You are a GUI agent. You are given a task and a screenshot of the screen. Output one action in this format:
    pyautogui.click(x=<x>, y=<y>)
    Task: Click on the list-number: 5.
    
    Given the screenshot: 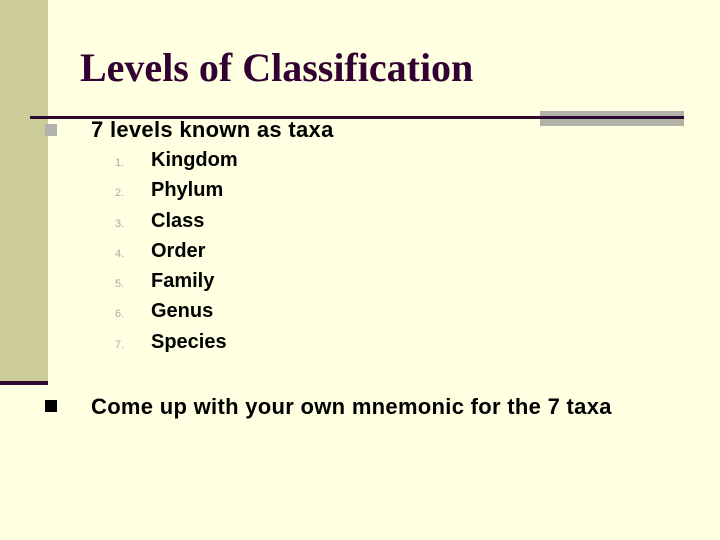 What is the action you would take?
    pyautogui.click(x=120, y=284)
    